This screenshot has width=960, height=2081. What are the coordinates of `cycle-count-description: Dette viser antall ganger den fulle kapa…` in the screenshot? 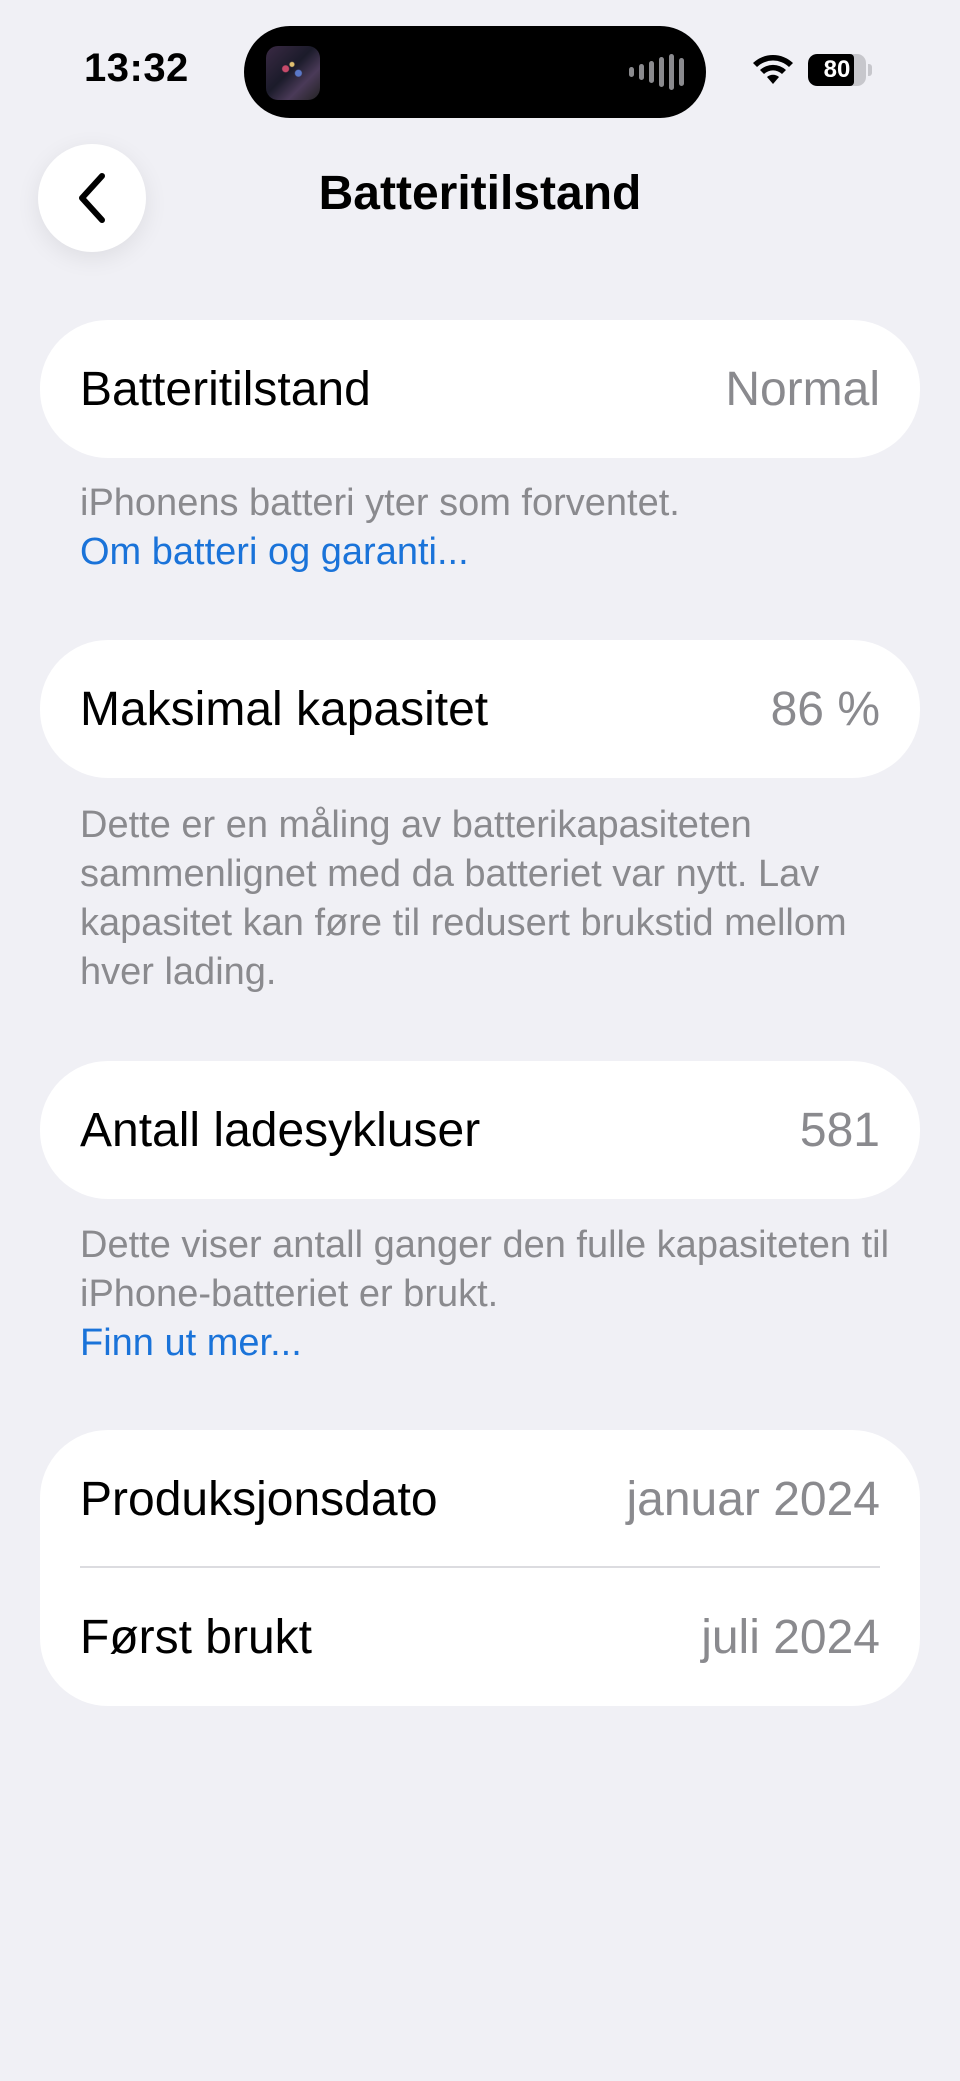 It's located at (485, 1269).